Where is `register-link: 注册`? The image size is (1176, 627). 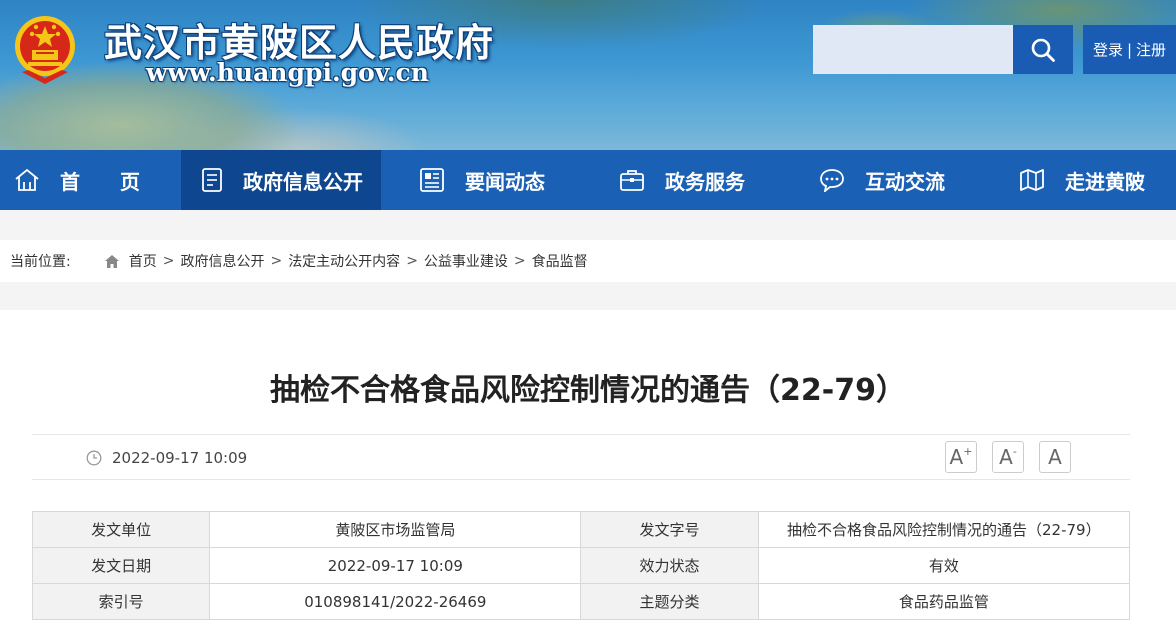 register-link: 注册 is located at coordinates (1151, 49).